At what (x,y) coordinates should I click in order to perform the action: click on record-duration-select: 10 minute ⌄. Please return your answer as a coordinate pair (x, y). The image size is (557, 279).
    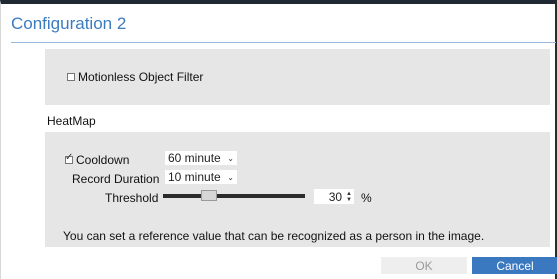
    Looking at the image, I should click on (201, 177).